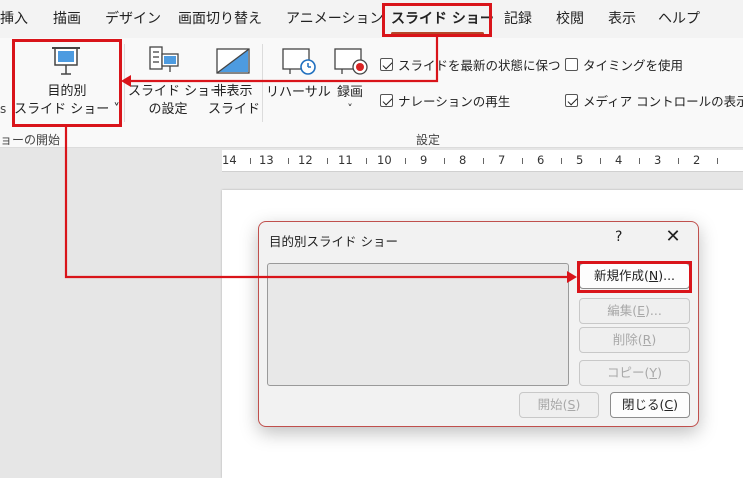 Image resolution: width=743 pixels, height=478 pixels. Describe the element at coordinates (333, 241) in the screenshot. I see `dialog-title: 目的別スライド ショー` at that location.